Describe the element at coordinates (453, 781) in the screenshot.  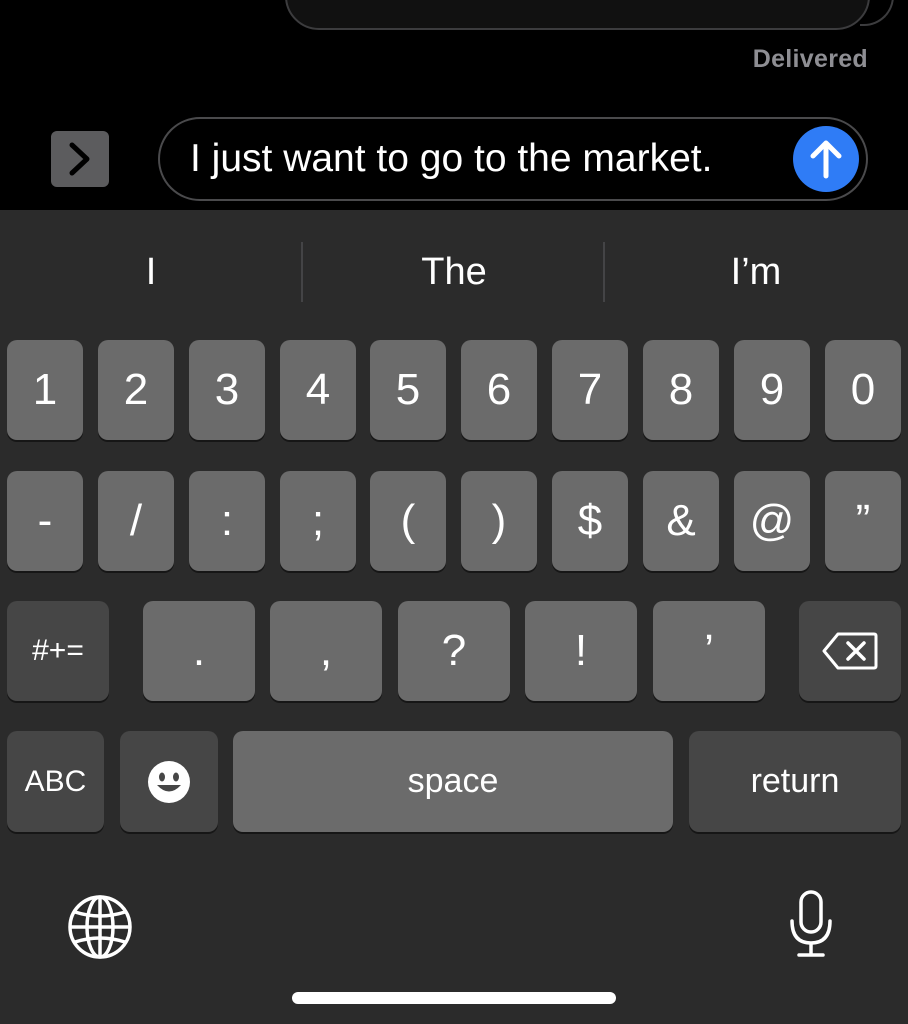
I see `space-bar: space` at that location.